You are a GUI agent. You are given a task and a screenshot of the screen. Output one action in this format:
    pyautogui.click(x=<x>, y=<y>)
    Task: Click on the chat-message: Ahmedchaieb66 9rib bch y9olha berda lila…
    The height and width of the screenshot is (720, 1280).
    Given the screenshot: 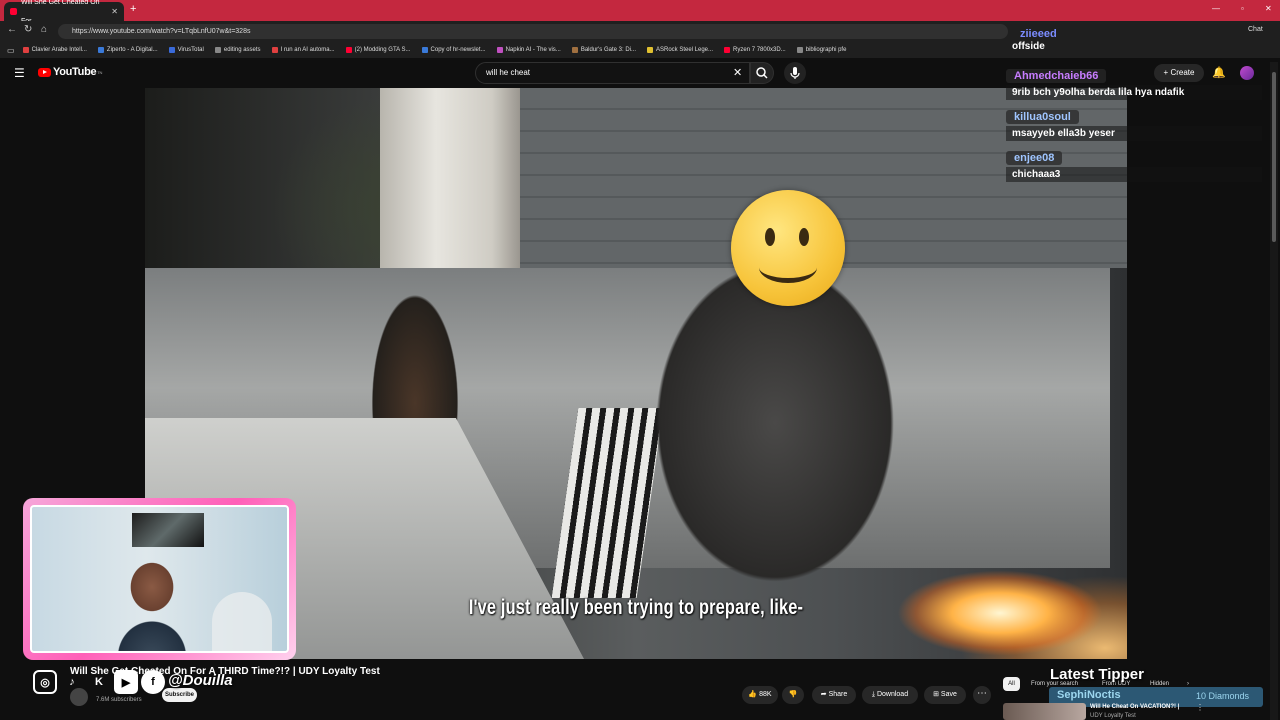 What is the action you would take?
    pyautogui.click(x=1134, y=83)
    